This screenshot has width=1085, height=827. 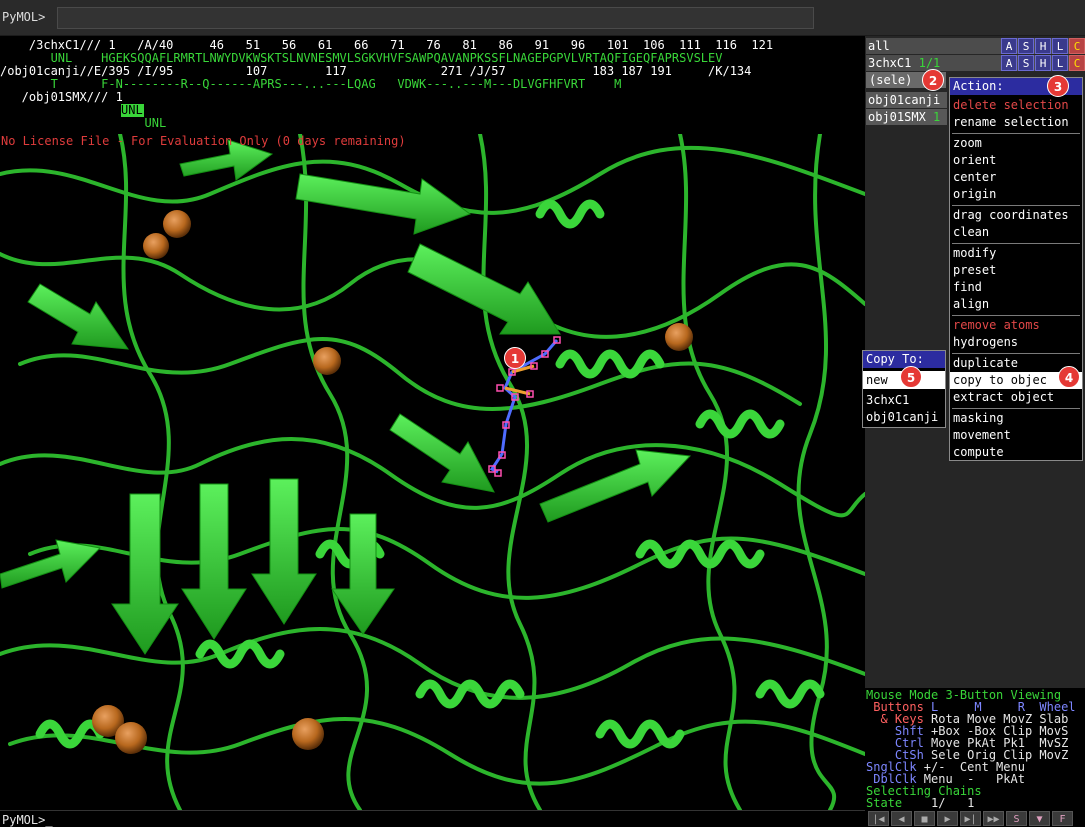 What do you see at coordinates (1016, 143) in the screenshot?
I see `menu-item-zoom: zoom` at bounding box center [1016, 143].